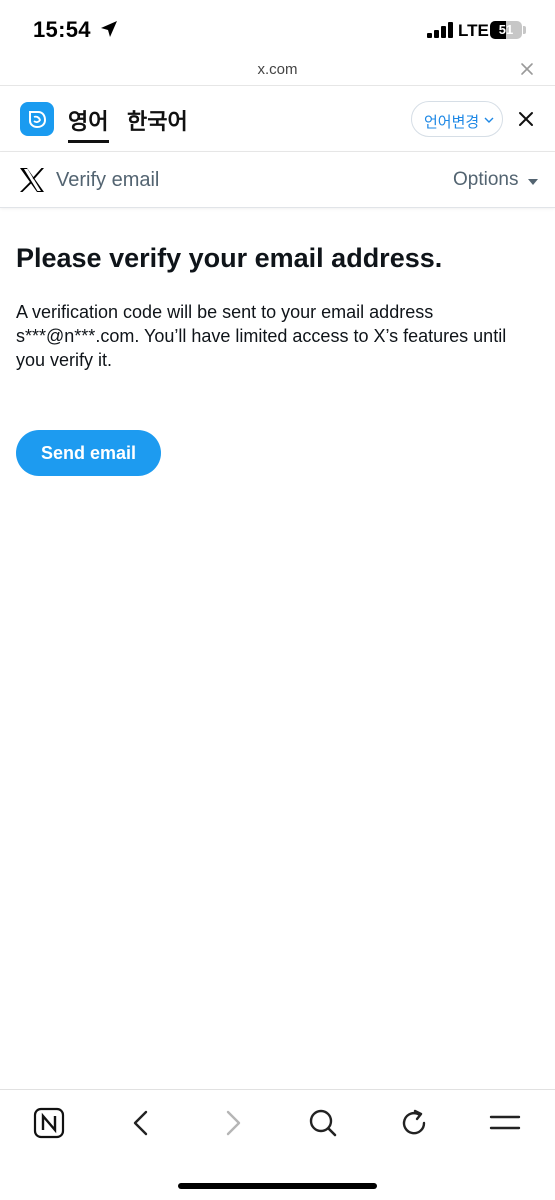 The height and width of the screenshot is (1200, 555). Describe the element at coordinates (109, 29) in the screenshot. I see `location-arrow-icon` at that location.